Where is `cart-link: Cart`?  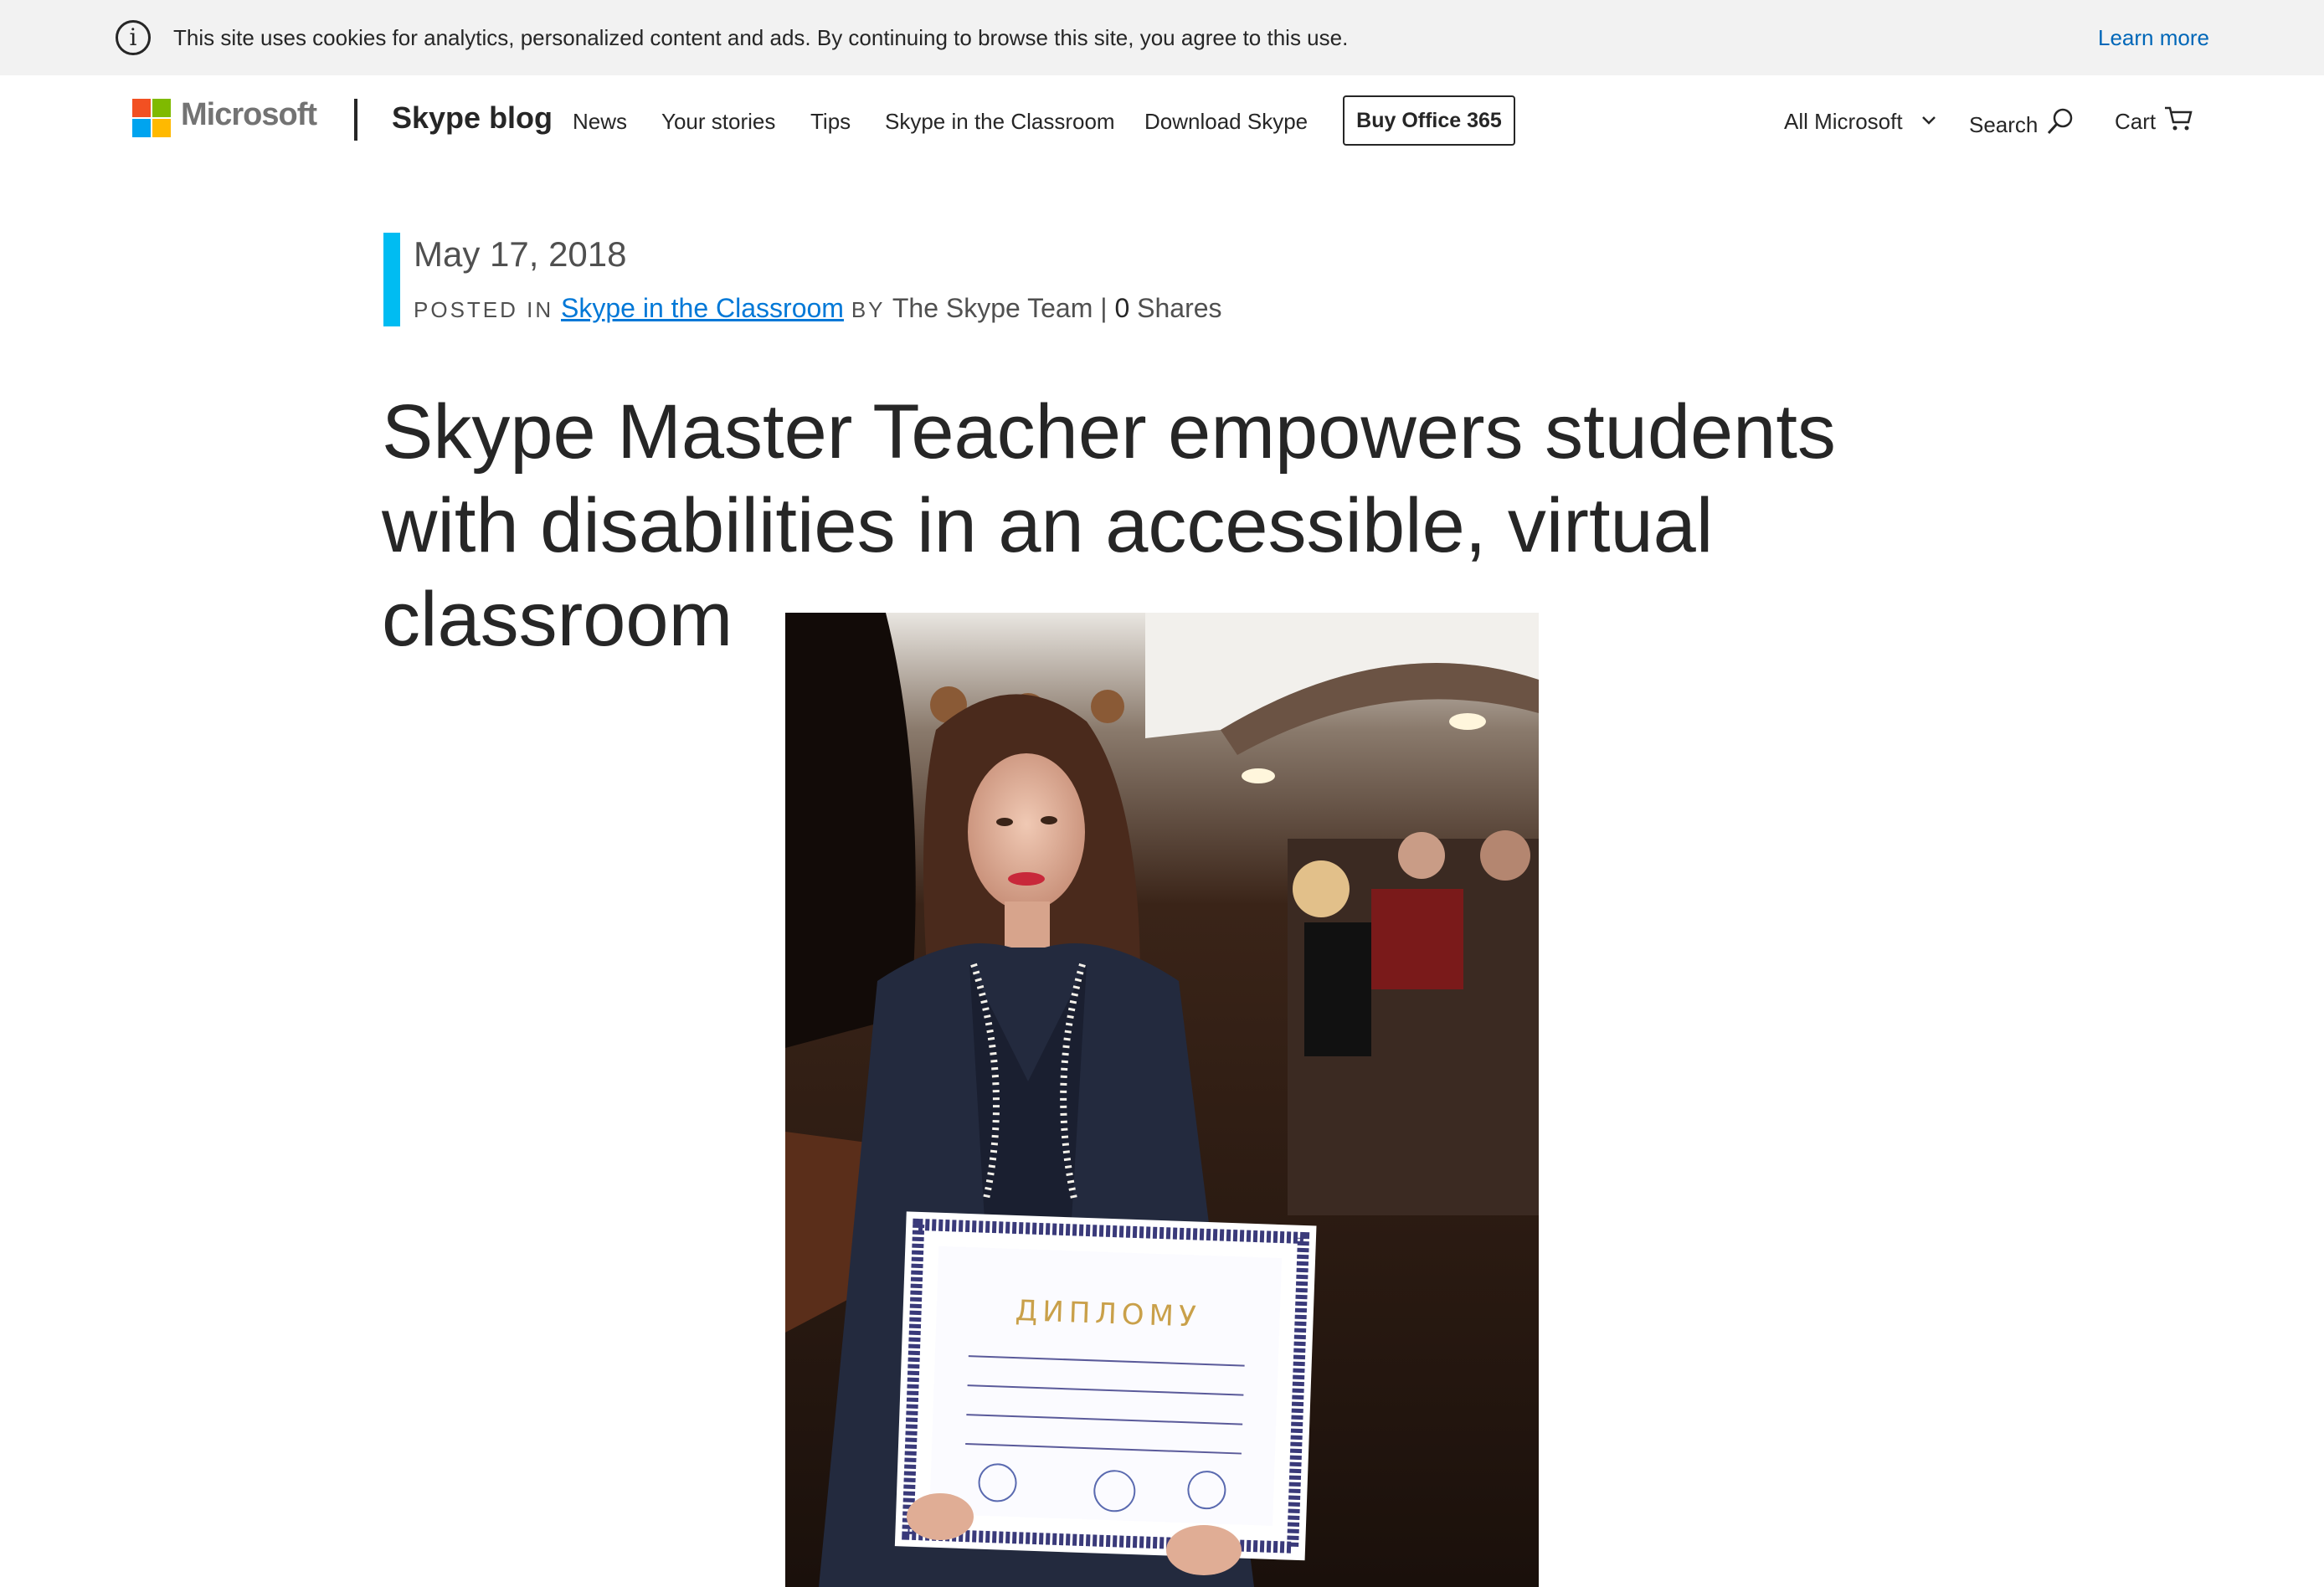
cart-link: Cart is located at coordinates (2135, 122).